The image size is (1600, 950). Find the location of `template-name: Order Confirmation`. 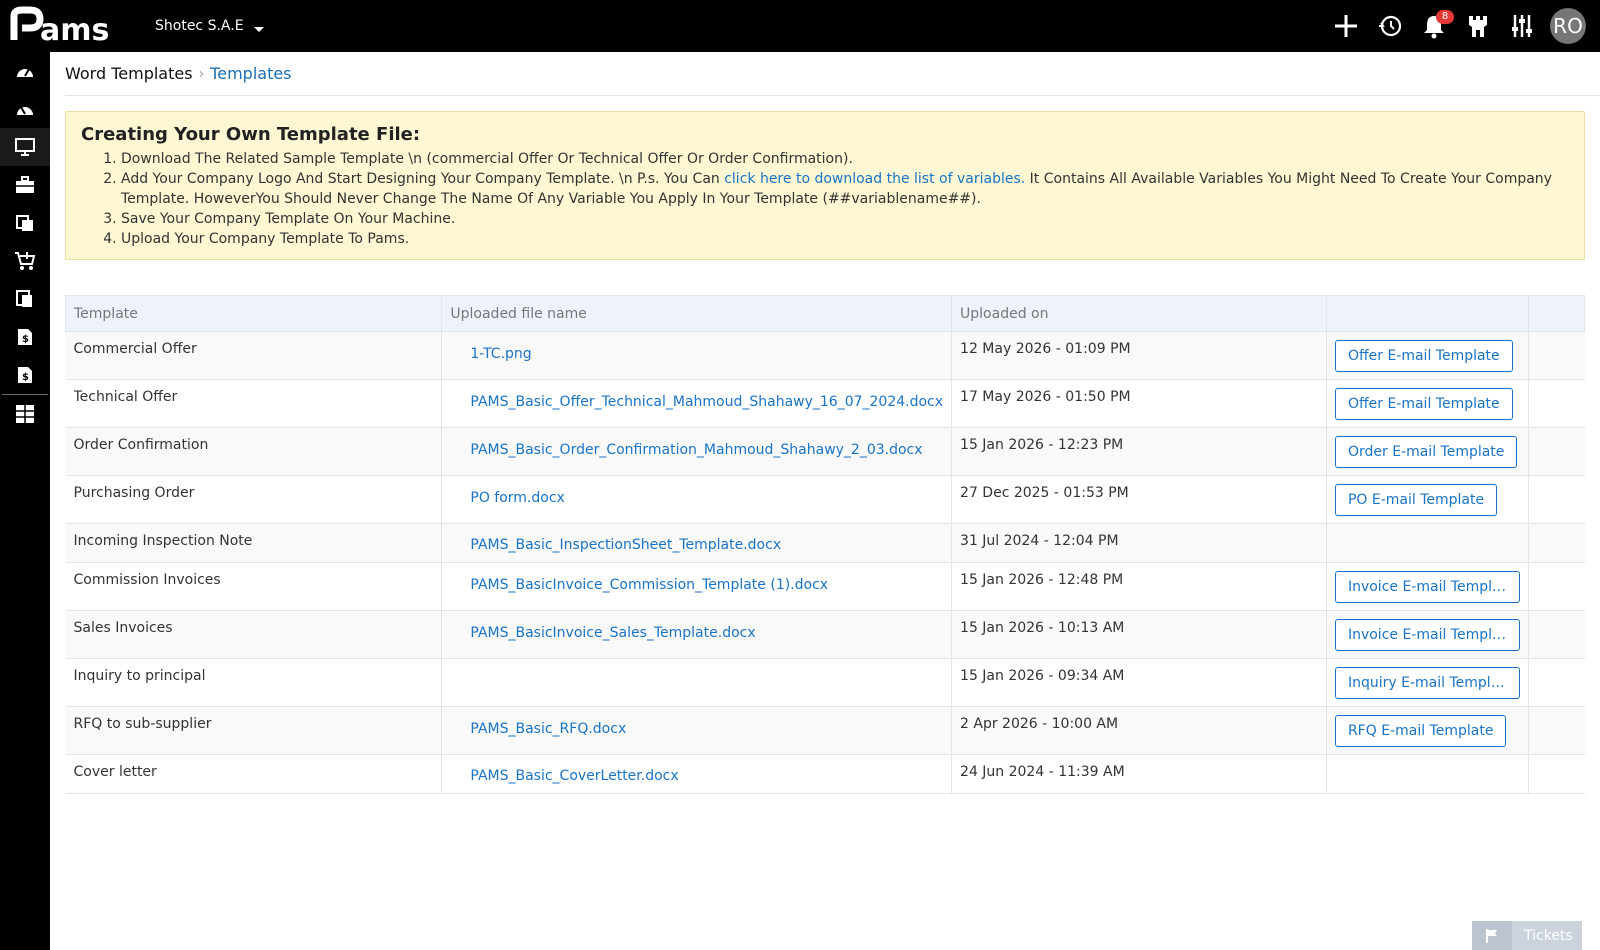

template-name: Order Confirmation is located at coordinates (141, 445).